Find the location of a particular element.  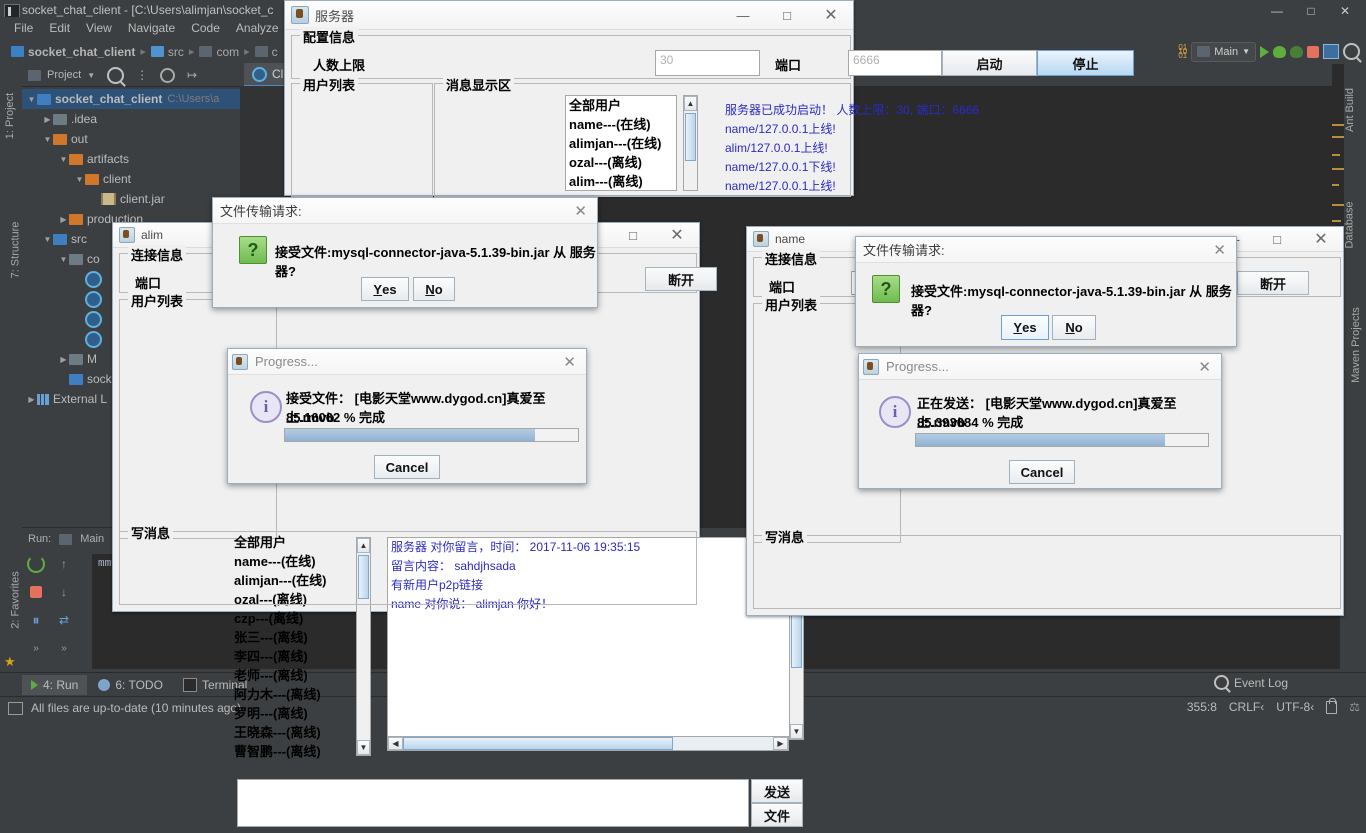

minimize-icon: — is located at coordinates (743, 15).